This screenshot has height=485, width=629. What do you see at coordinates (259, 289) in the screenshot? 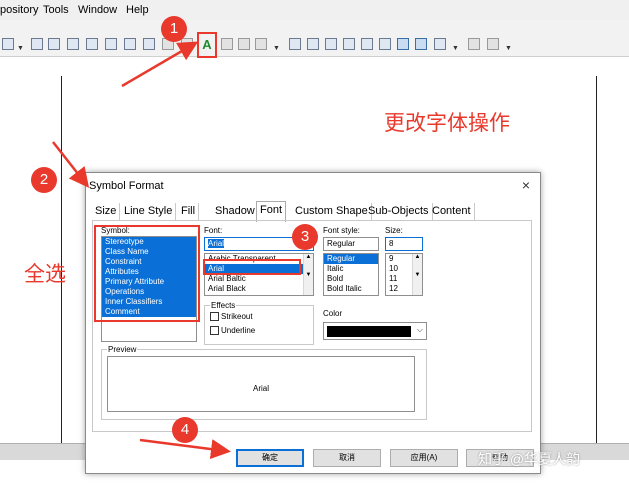
I see `list-item: Arial Black` at bounding box center [259, 289].